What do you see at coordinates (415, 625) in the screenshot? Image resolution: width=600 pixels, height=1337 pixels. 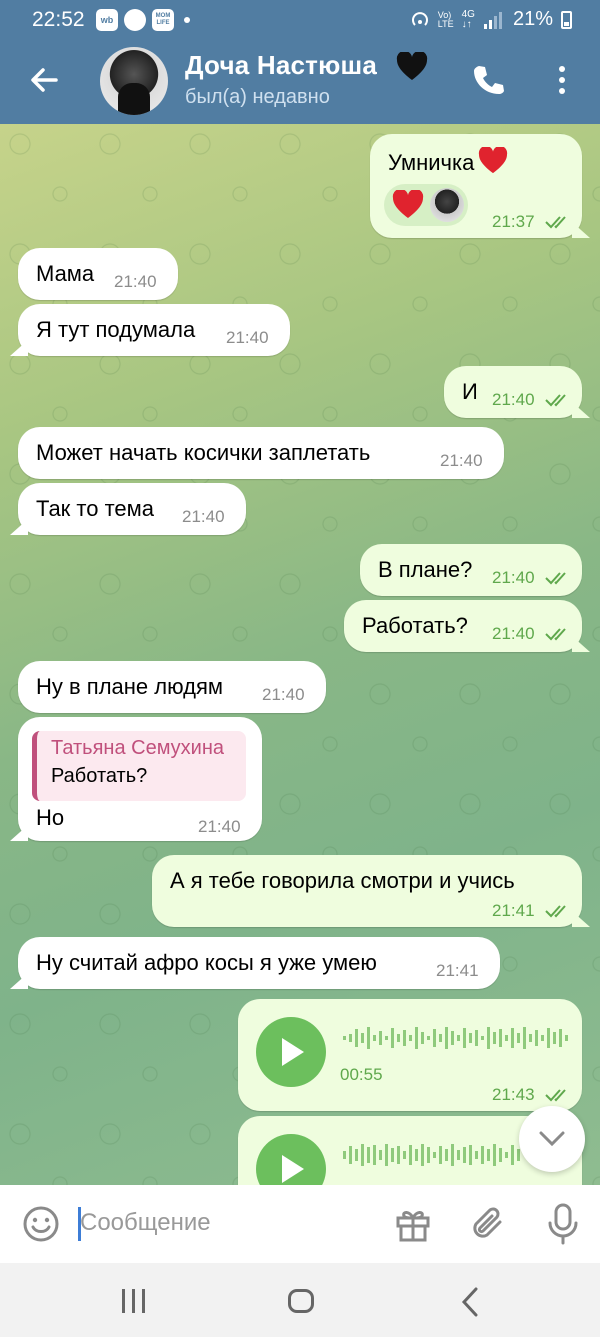 I see `message-text: Работать?` at bounding box center [415, 625].